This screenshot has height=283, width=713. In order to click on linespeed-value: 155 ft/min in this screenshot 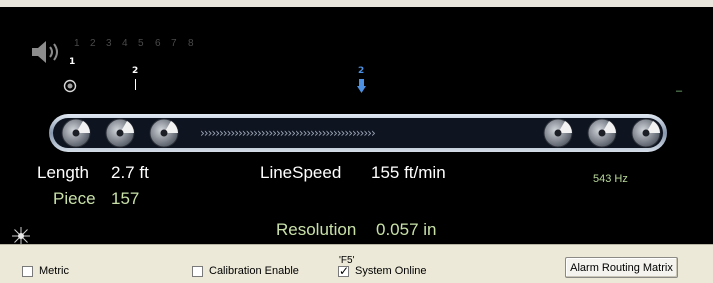, I will do `click(408, 172)`.